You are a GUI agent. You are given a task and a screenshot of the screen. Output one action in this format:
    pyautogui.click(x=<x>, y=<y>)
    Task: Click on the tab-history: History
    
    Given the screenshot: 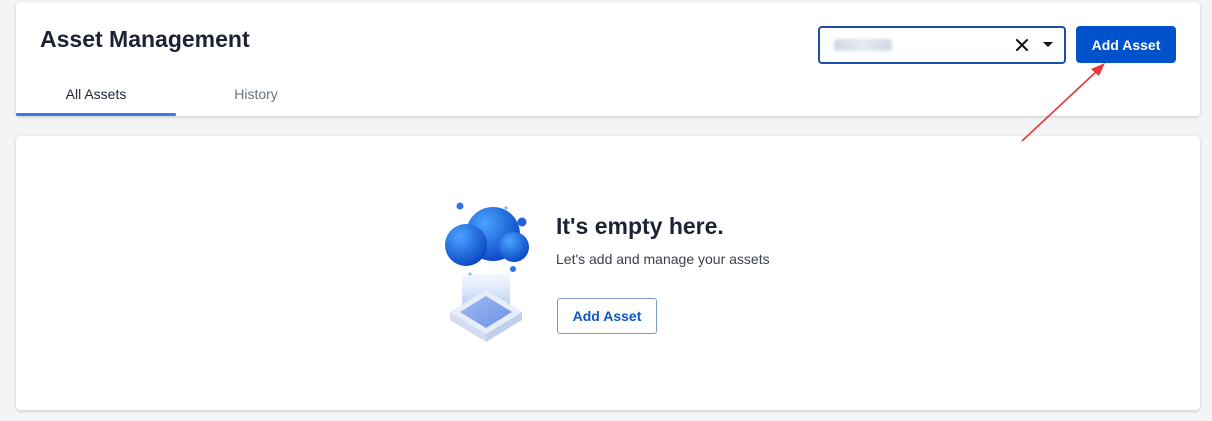 What is the action you would take?
    pyautogui.click(x=256, y=94)
    